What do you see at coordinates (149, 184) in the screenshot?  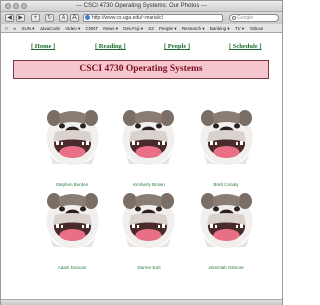 I see `student-name: Kimberly Brown` at bounding box center [149, 184].